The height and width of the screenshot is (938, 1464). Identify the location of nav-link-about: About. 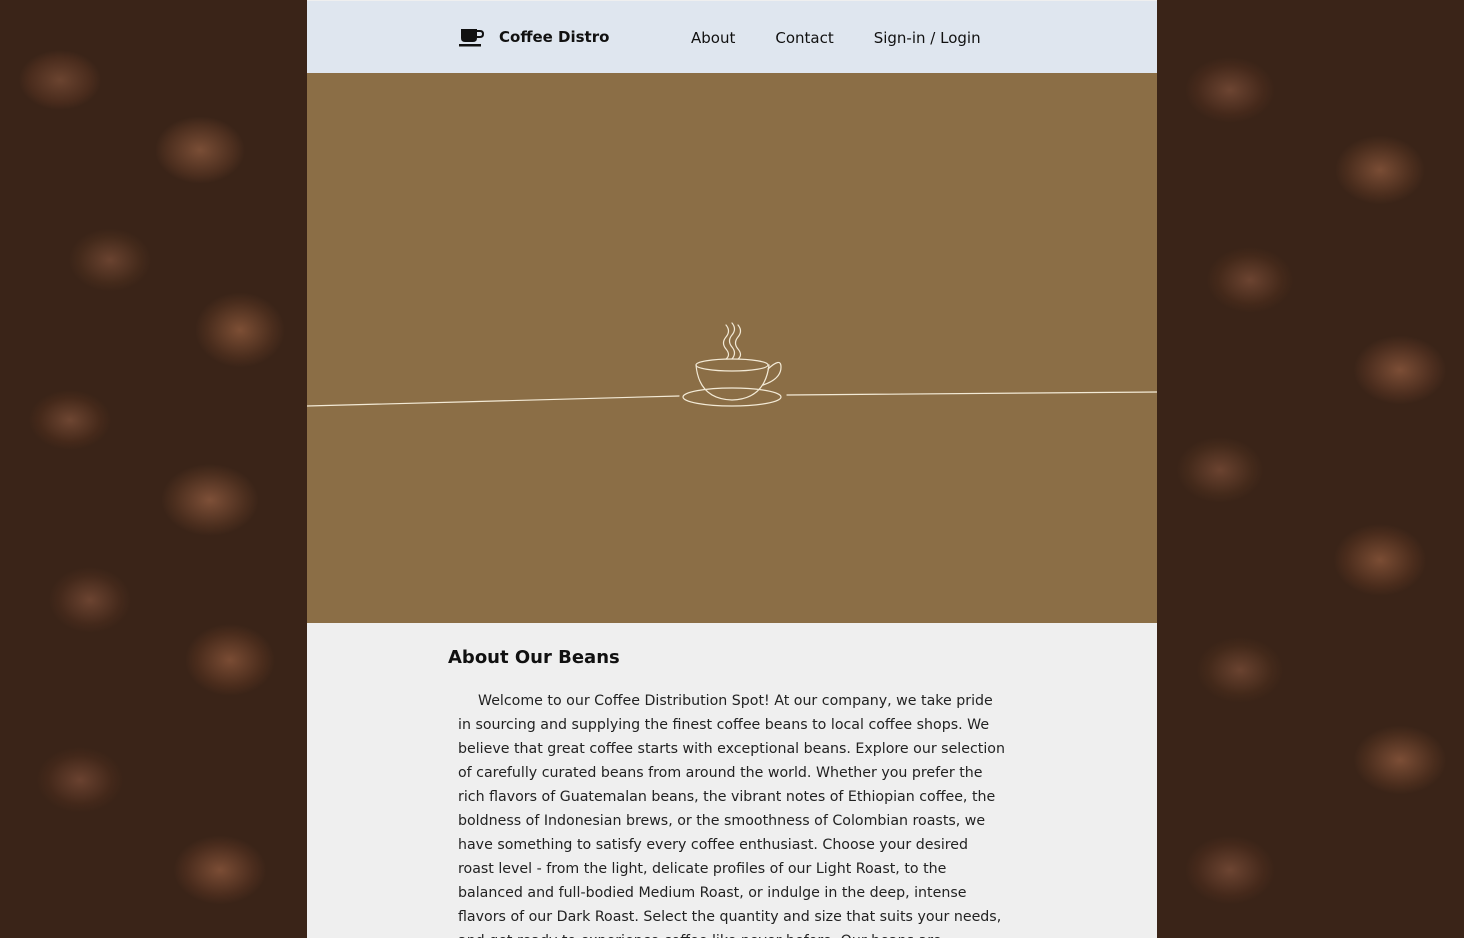
(713, 38).